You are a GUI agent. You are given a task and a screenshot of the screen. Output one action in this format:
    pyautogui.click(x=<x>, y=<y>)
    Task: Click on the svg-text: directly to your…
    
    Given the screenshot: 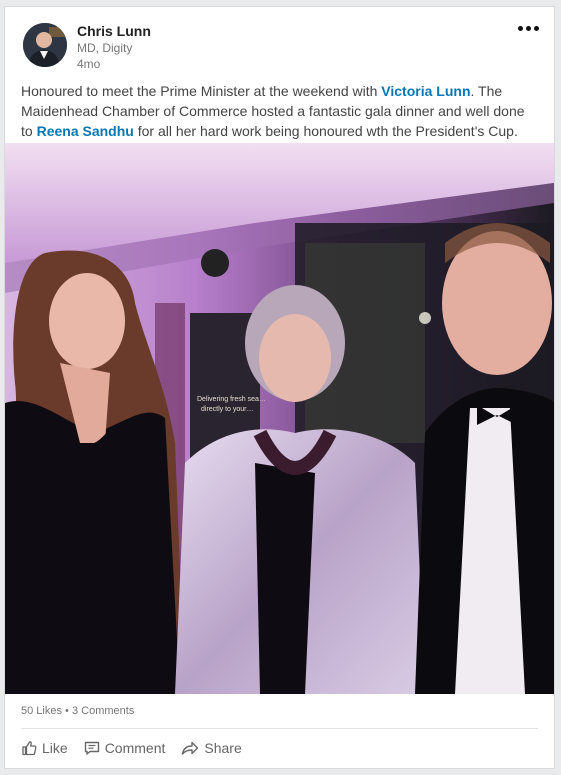 What is the action you would take?
    pyautogui.click(x=227, y=409)
    